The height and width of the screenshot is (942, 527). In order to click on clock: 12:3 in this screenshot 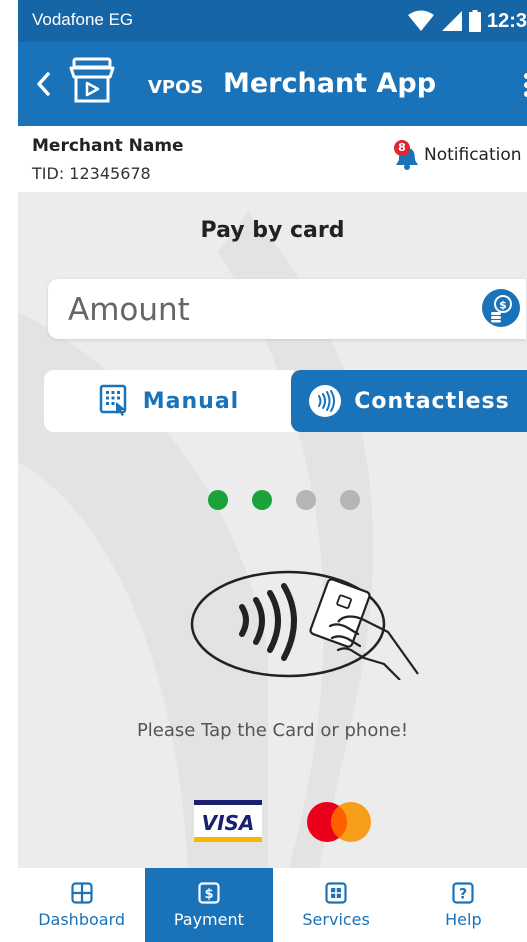, I will do `click(506, 20)`.